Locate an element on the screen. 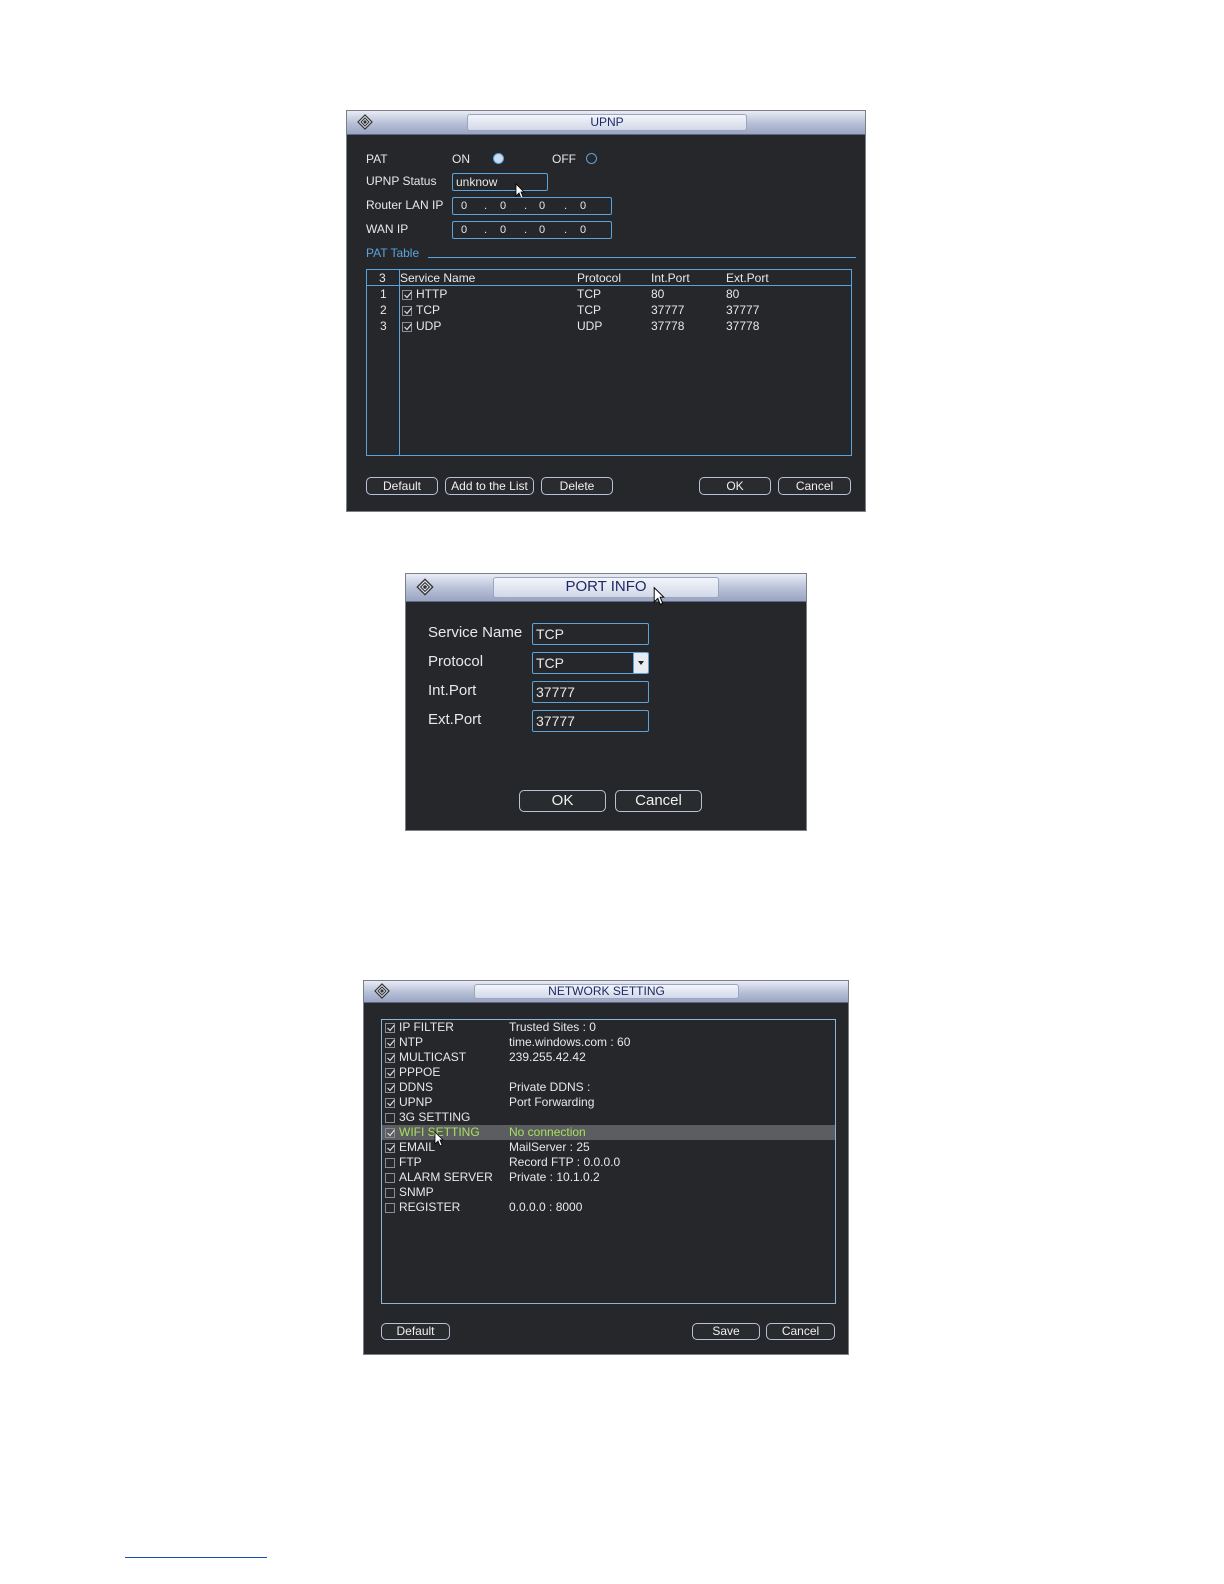 Image resolution: width=1224 pixels, height=1584 pixels. pat-off-radio is located at coordinates (591, 158).